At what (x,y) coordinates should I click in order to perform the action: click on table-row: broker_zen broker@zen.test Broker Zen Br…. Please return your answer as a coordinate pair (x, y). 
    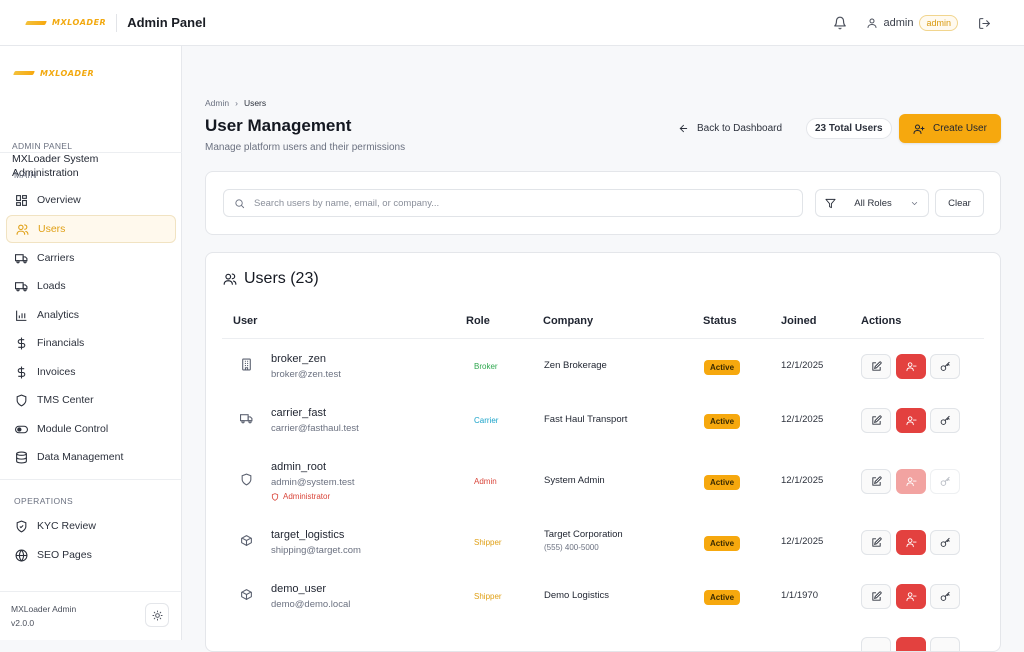
    Looking at the image, I should click on (603, 366).